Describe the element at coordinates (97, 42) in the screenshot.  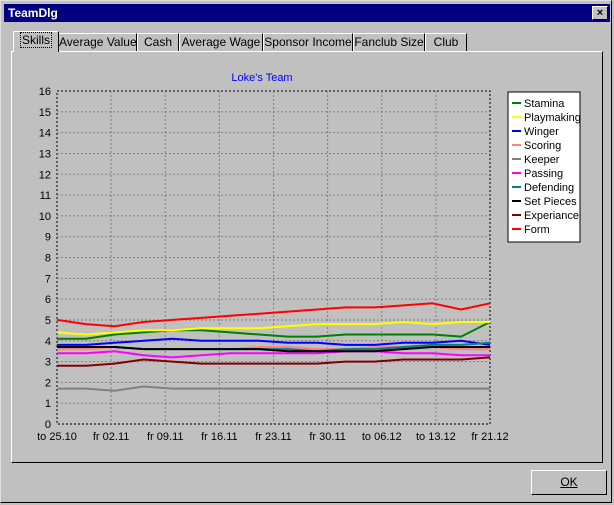
I see `tab-average-value: Average Value` at that location.